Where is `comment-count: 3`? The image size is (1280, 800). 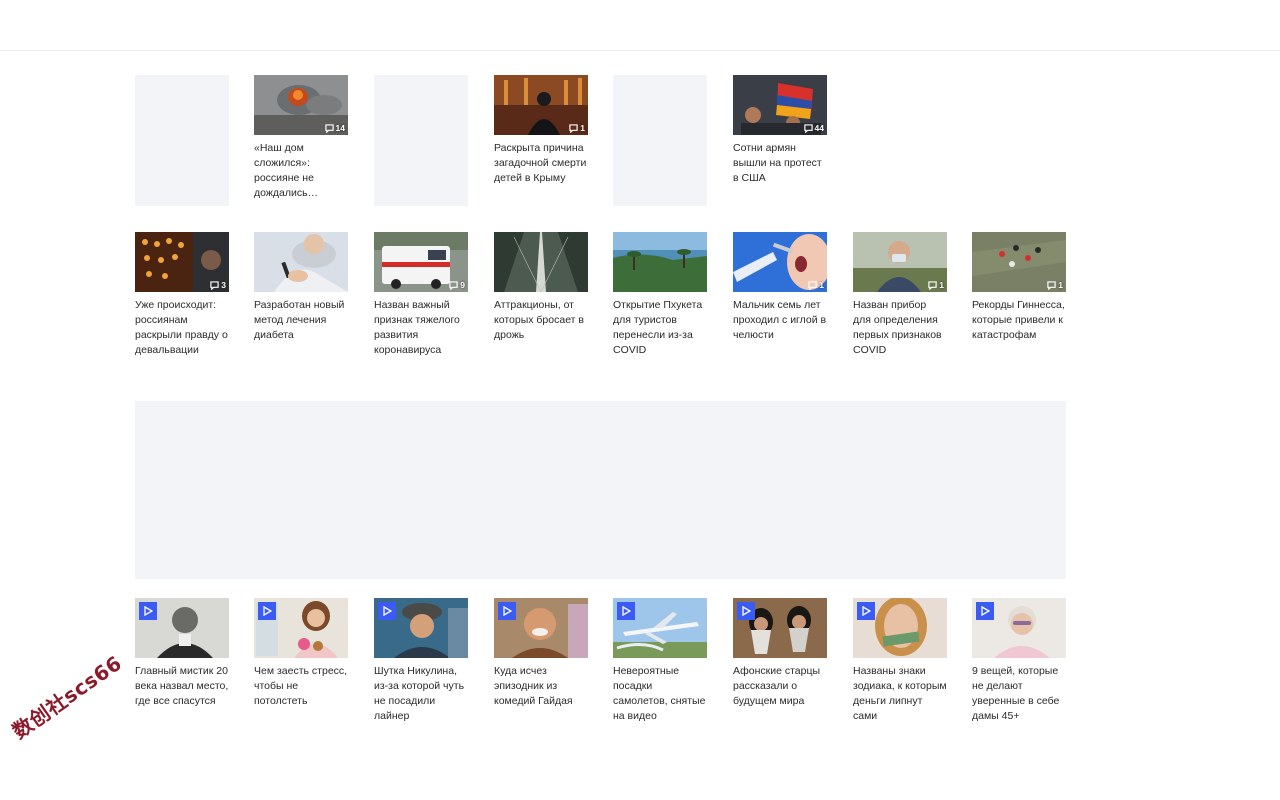
comment-count: 3 is located at coordinates (218, 285).